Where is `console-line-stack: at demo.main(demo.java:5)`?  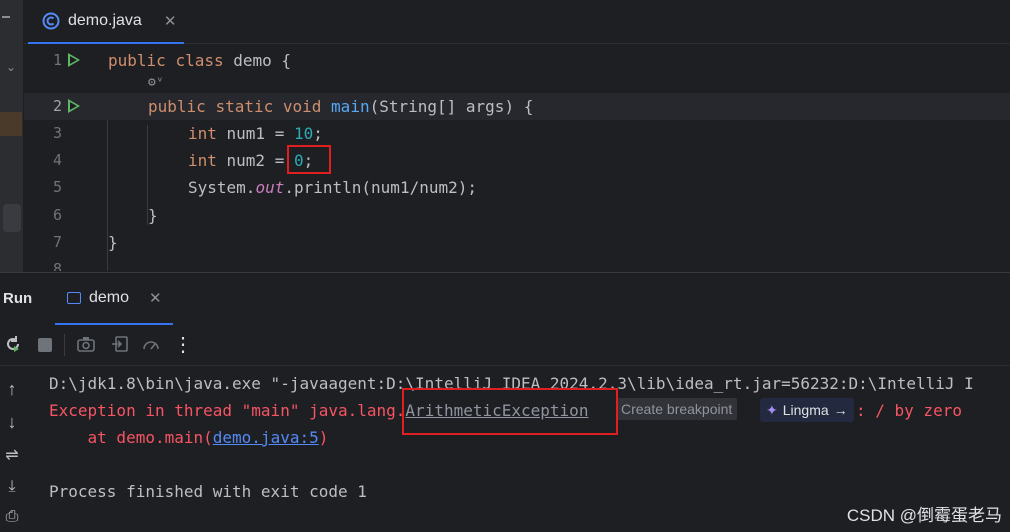
console-line-stack: at demo.main(demo.java:5) is located at coordinates (189, 437).